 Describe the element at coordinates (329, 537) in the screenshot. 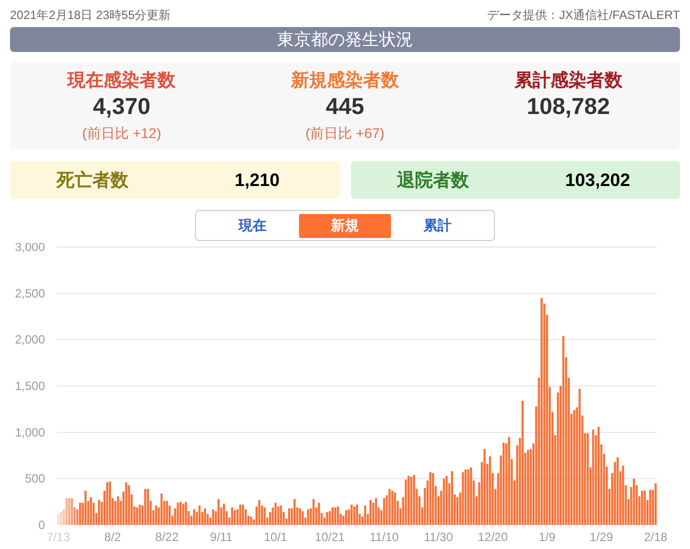

I see `axis-label: 10/21` at that location.